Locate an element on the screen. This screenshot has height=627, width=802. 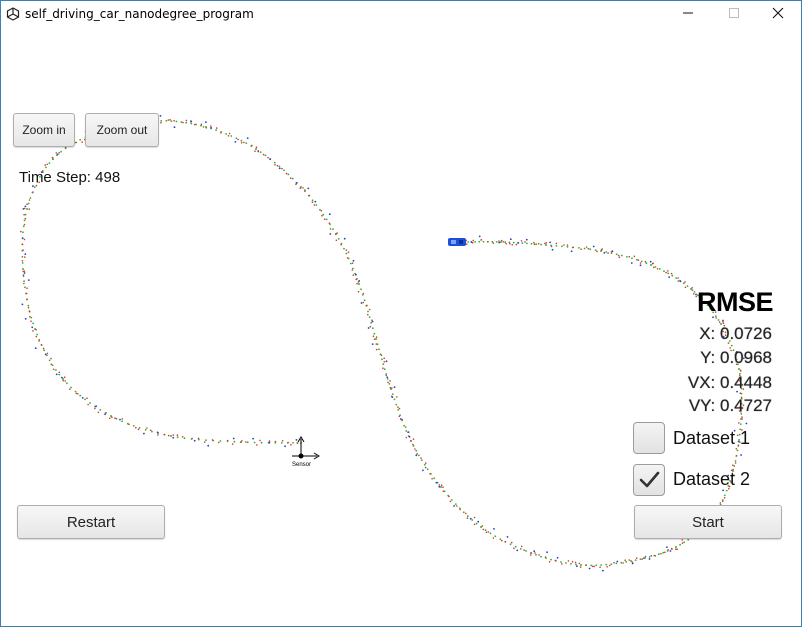
maximize-button is located at coordinates (734, 15).